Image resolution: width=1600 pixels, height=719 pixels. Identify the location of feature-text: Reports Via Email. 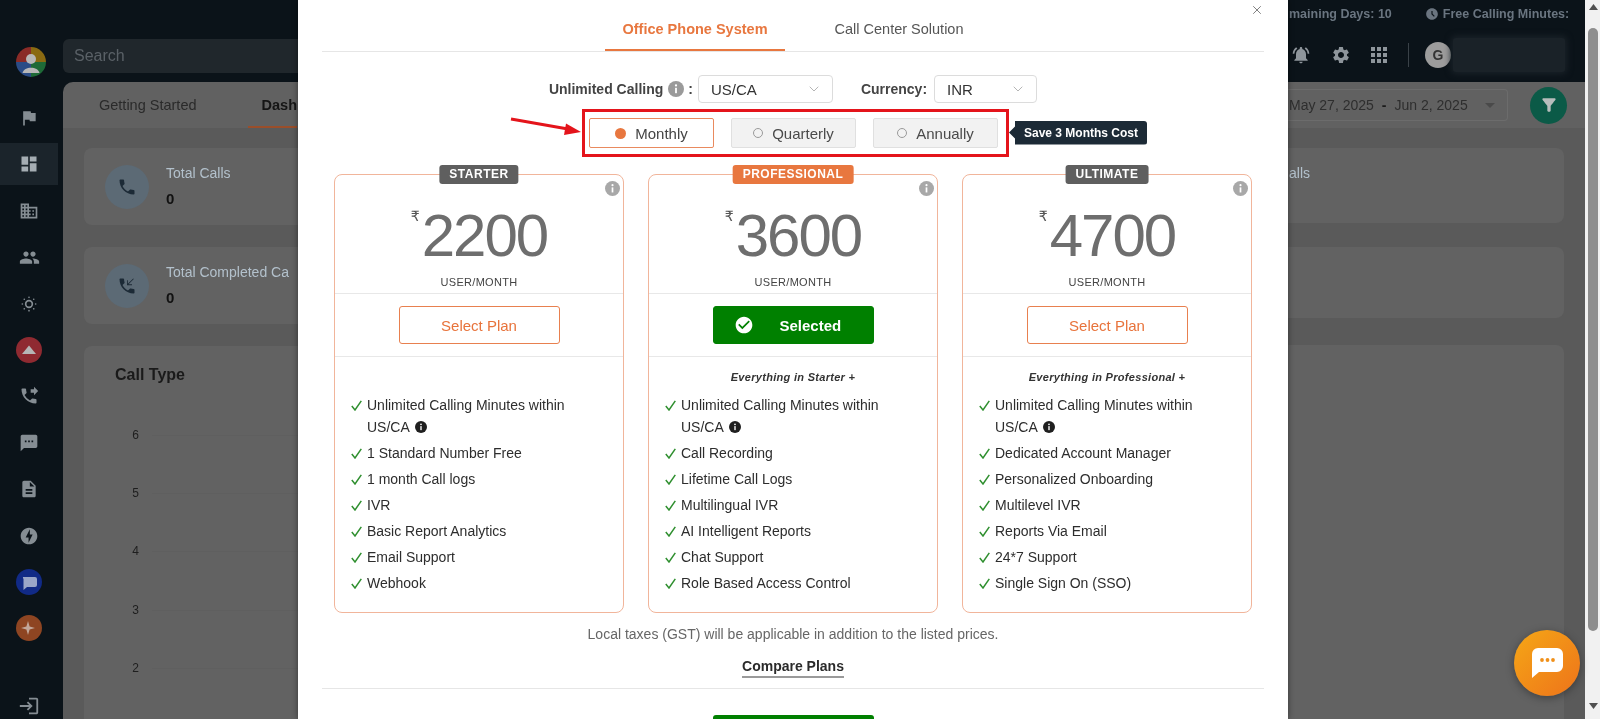
(1051, 530).